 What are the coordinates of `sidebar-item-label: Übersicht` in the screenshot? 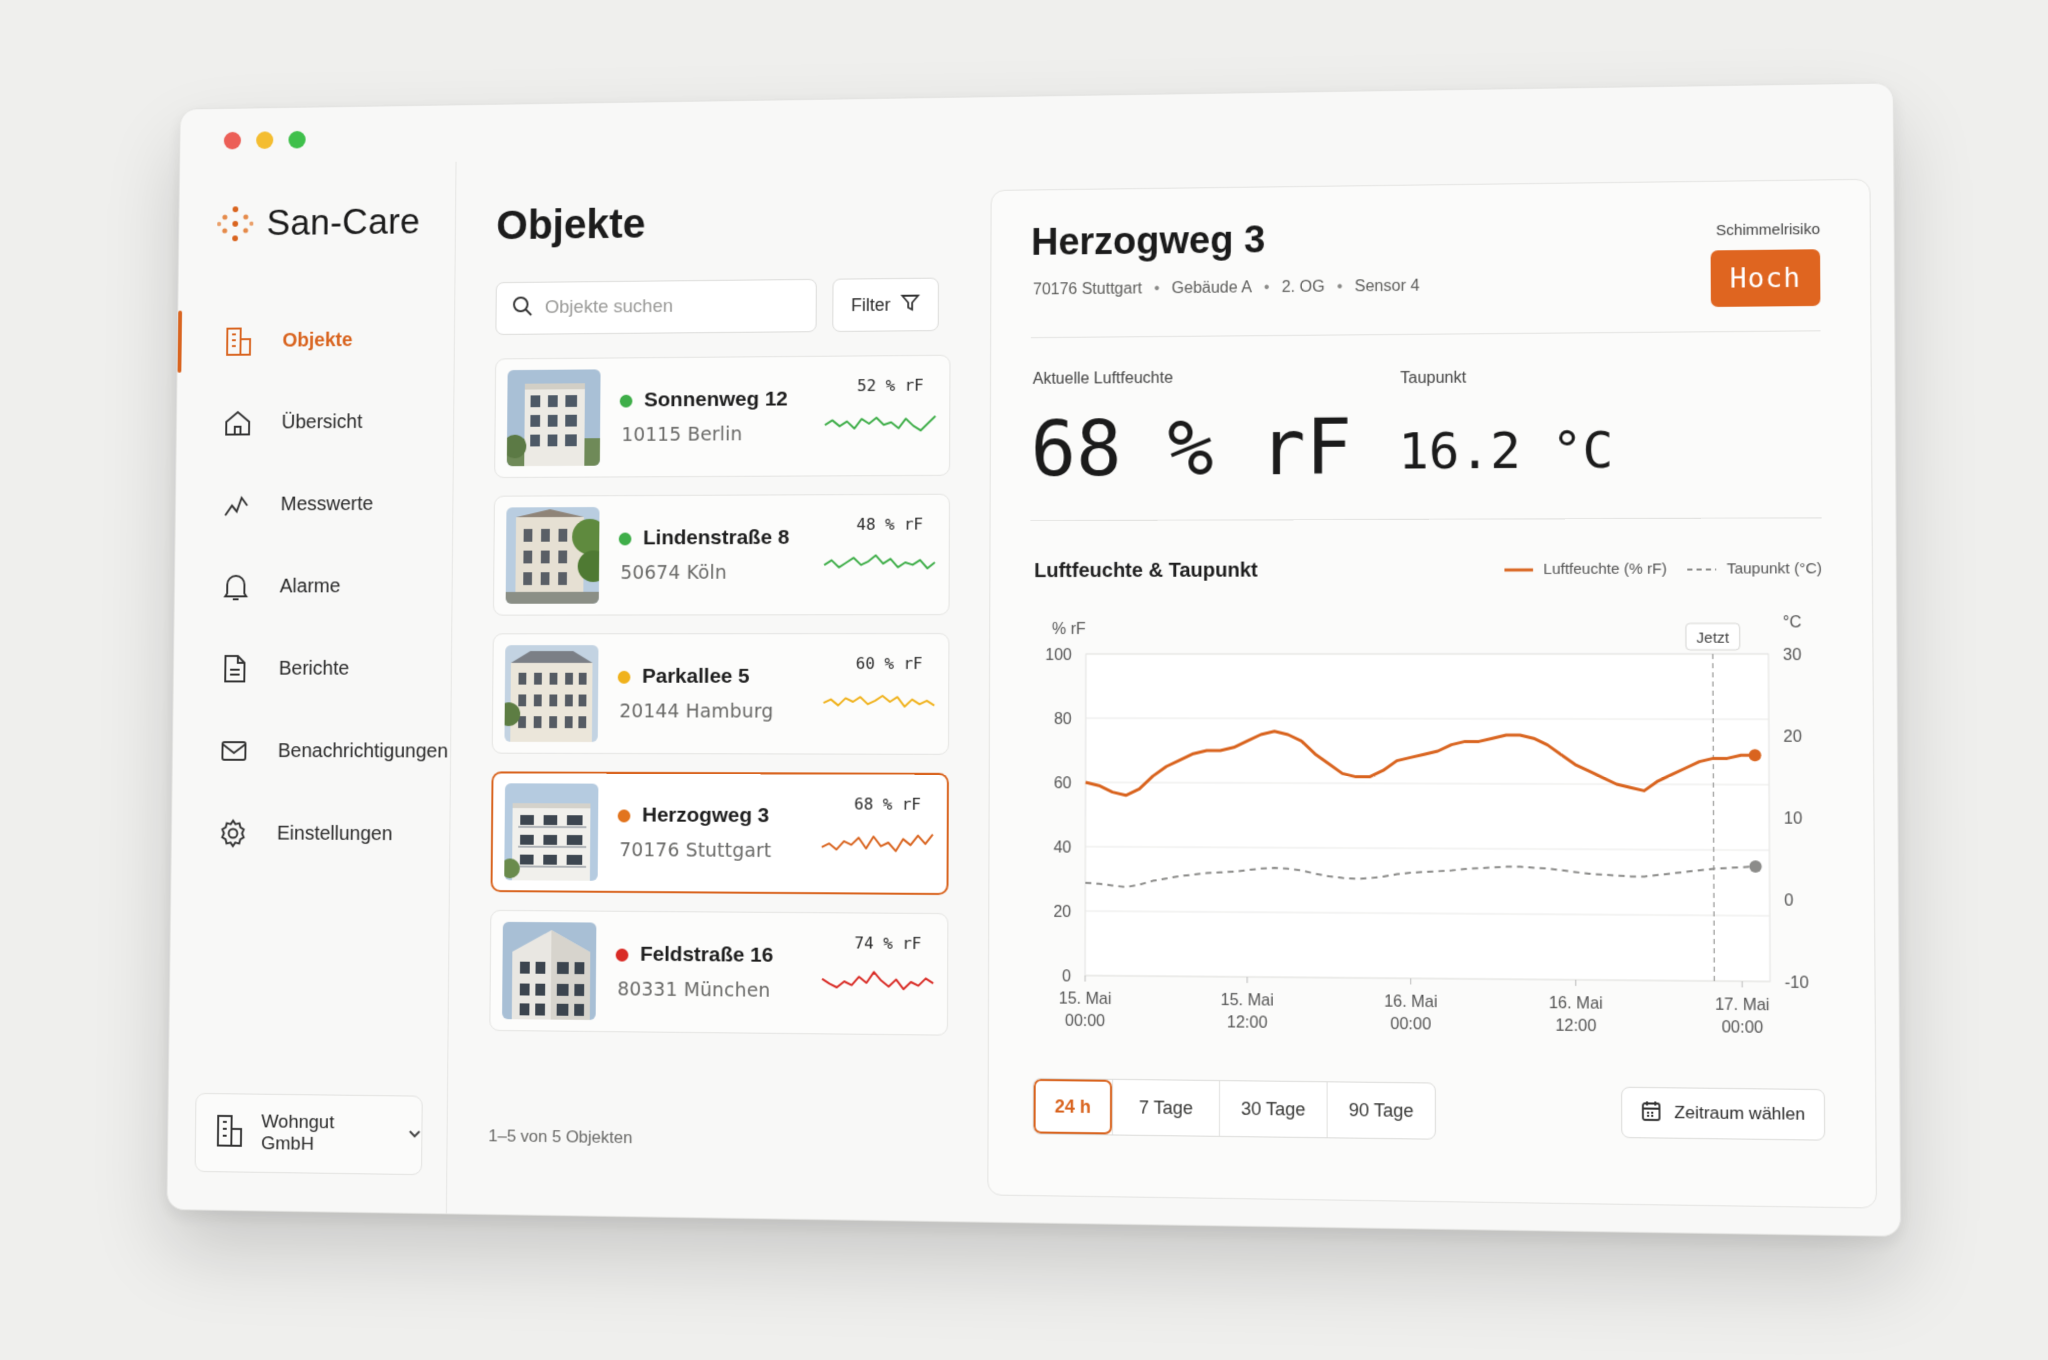 It's located at (321, 422).